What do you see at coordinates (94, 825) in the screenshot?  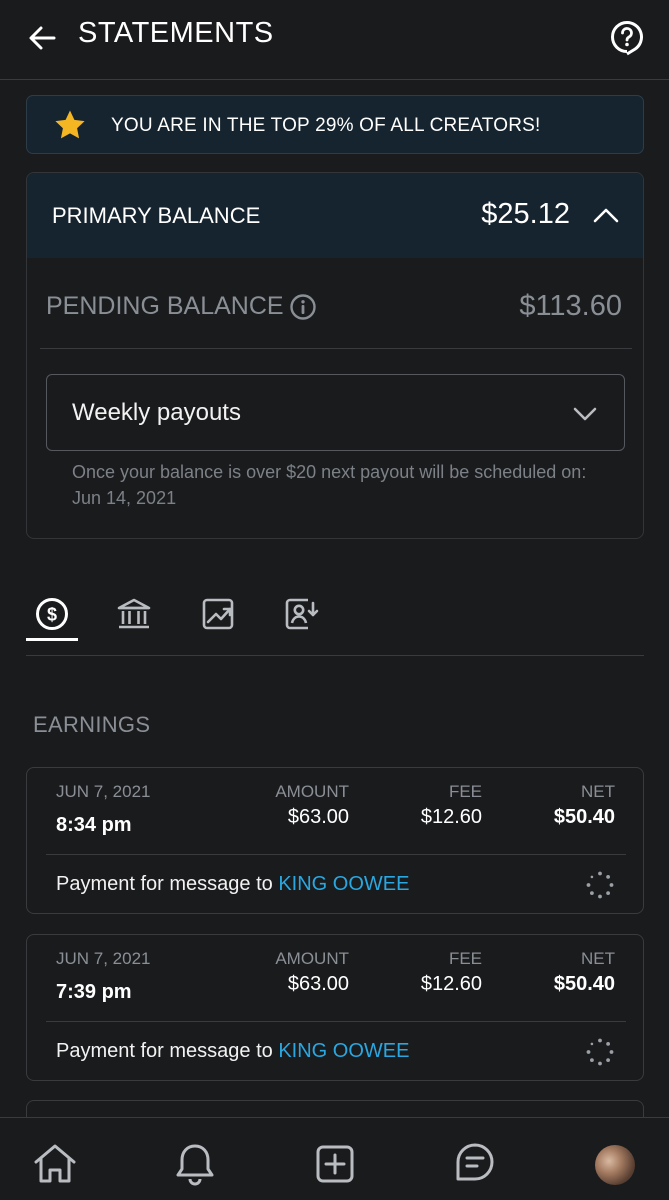 I see `earning-time: 8:34 pm` at bounding box center [94, 825].